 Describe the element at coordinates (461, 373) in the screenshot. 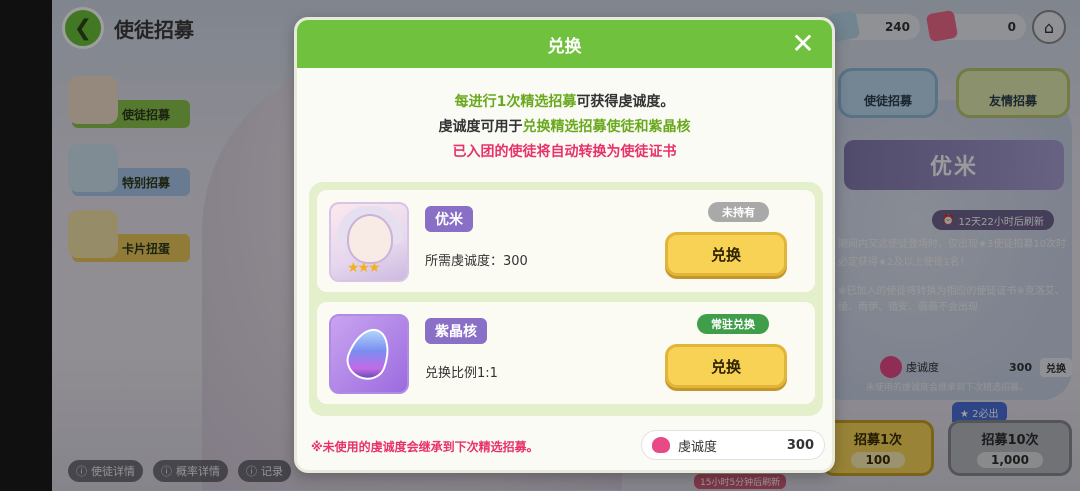

I see `item-ratio: 兑换比例1:1` at that location.